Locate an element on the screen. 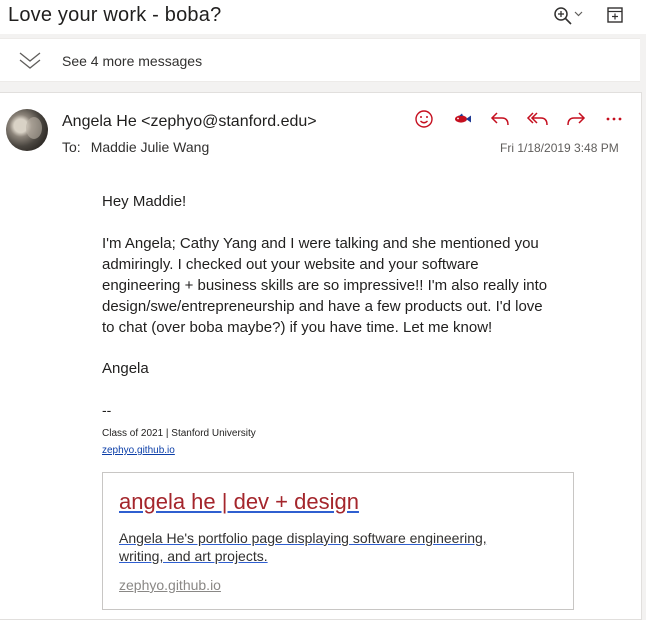 This screenshot has width=646, height=620. emoji-button is located at coordinates (424, 119).